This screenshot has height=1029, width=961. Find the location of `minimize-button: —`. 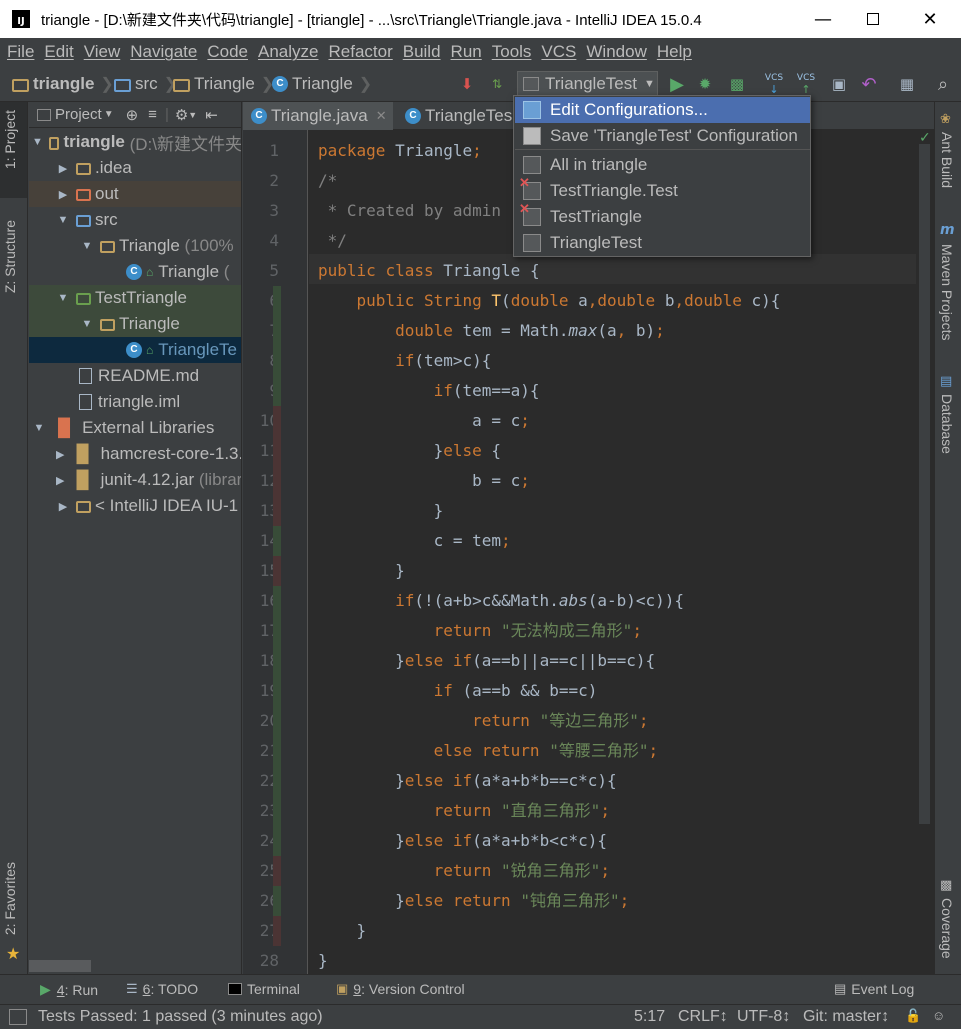

minimize-button: — is located at coordinates (823, 19).